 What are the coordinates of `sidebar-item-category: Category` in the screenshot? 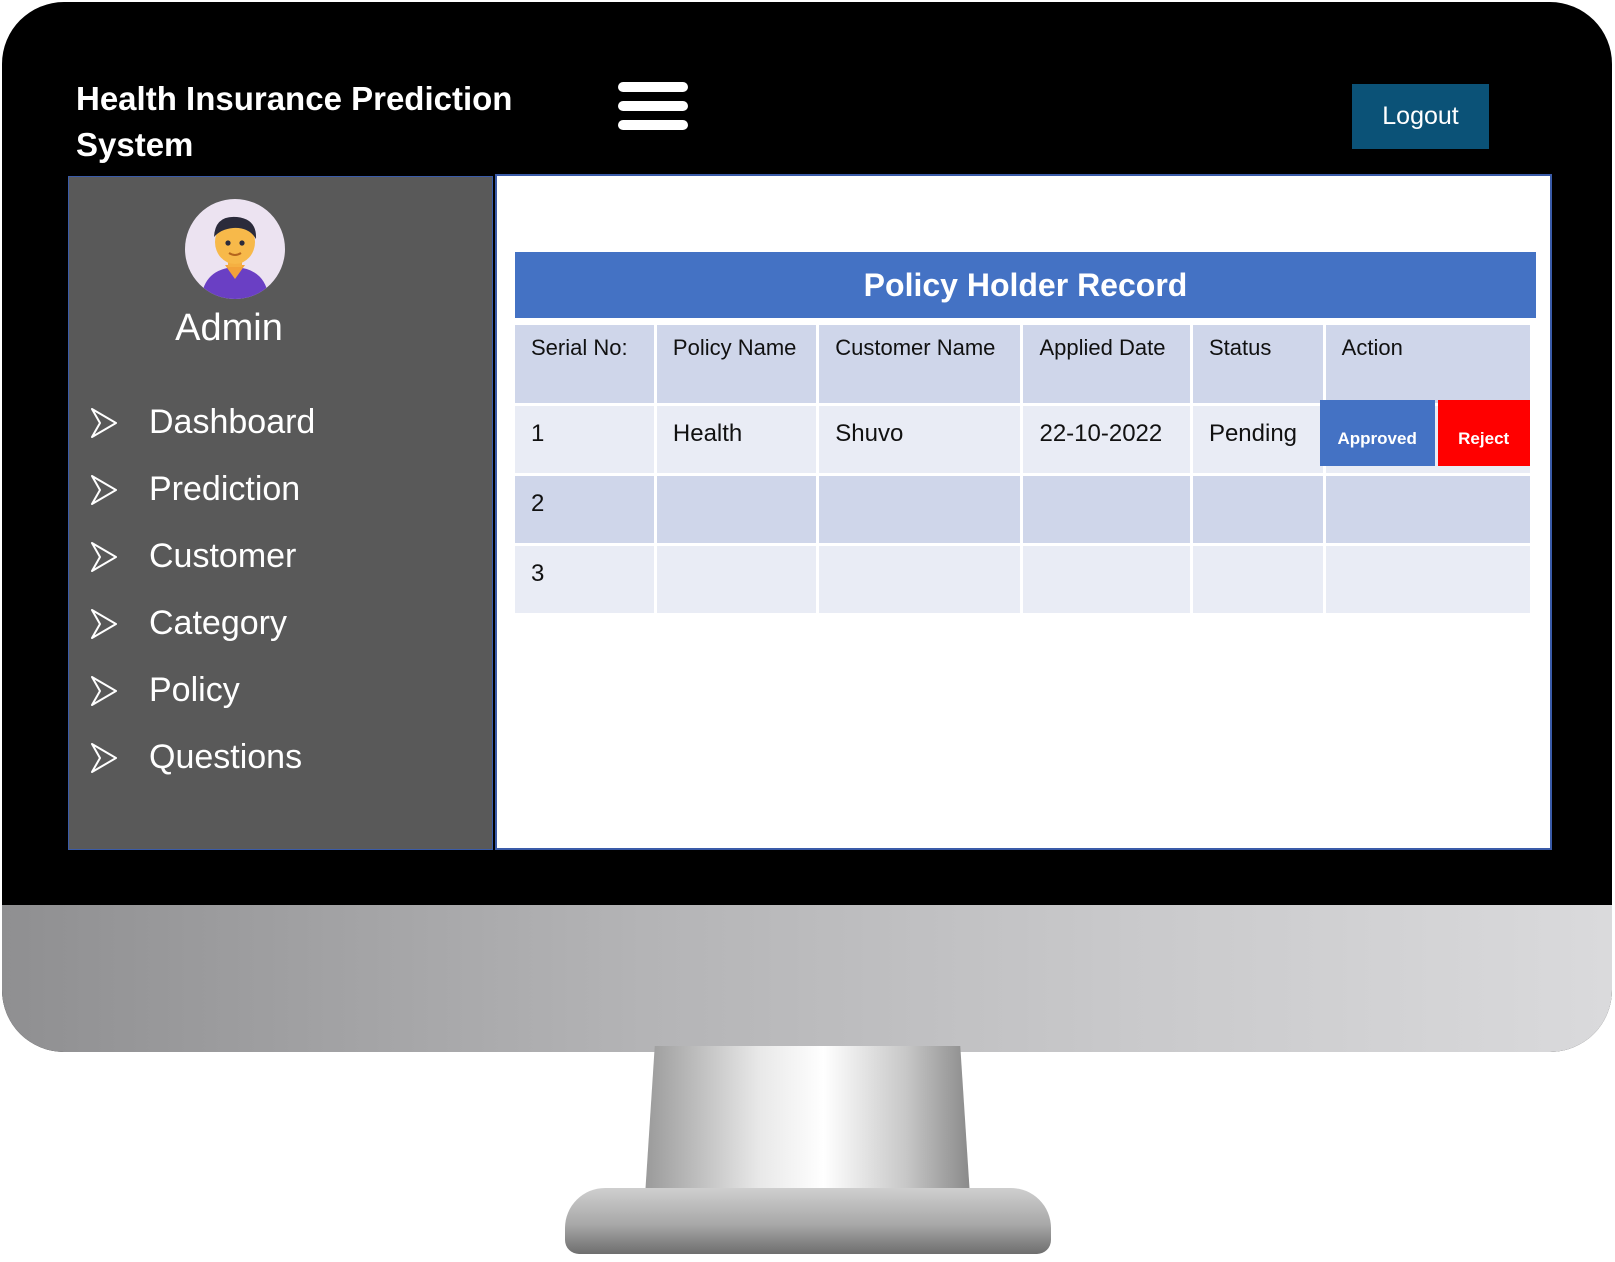 It's located at (203, 623).